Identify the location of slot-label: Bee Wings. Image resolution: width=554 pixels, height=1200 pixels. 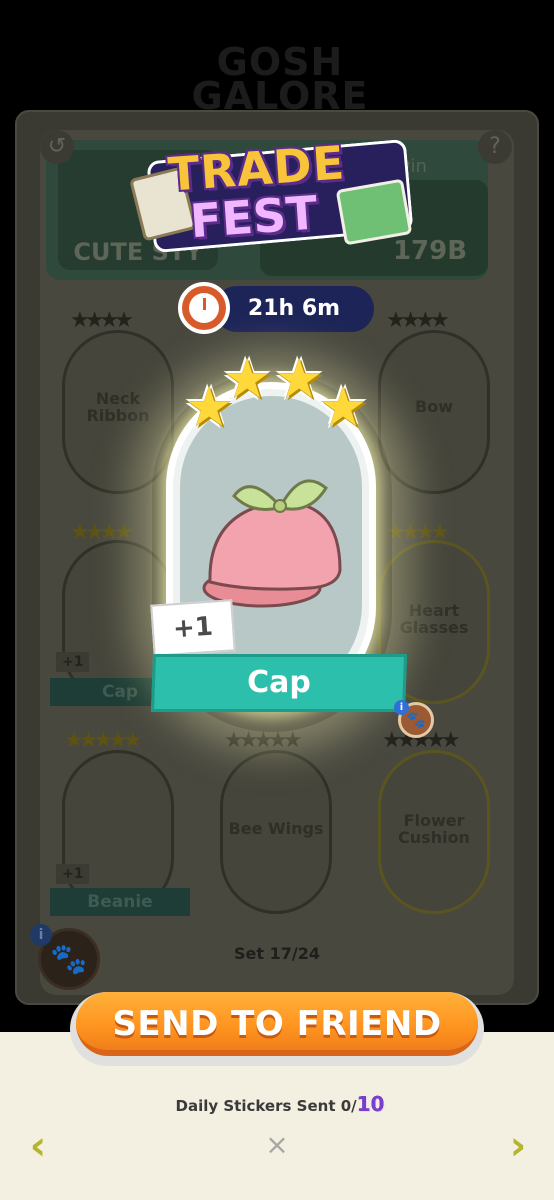
(276, 828).